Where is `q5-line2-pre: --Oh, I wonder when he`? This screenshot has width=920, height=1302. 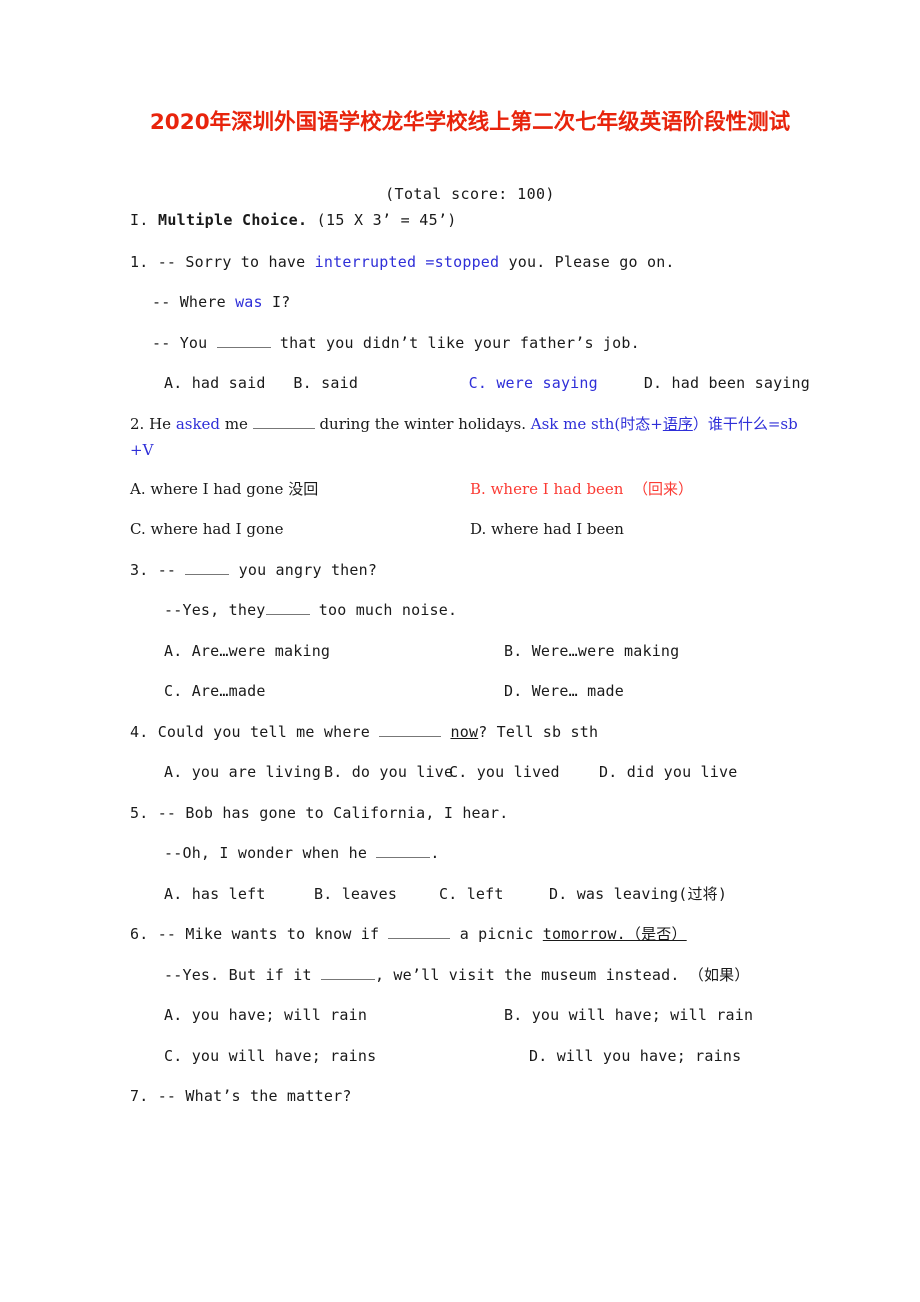 q5-line2-pre: --Oh, I wonder when he is located at coordinates (270, 853).